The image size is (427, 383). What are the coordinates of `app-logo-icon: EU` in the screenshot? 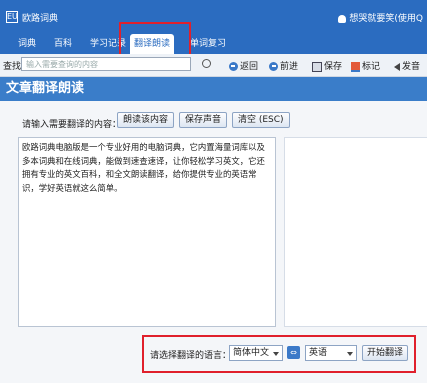 It's located at (12, 17).